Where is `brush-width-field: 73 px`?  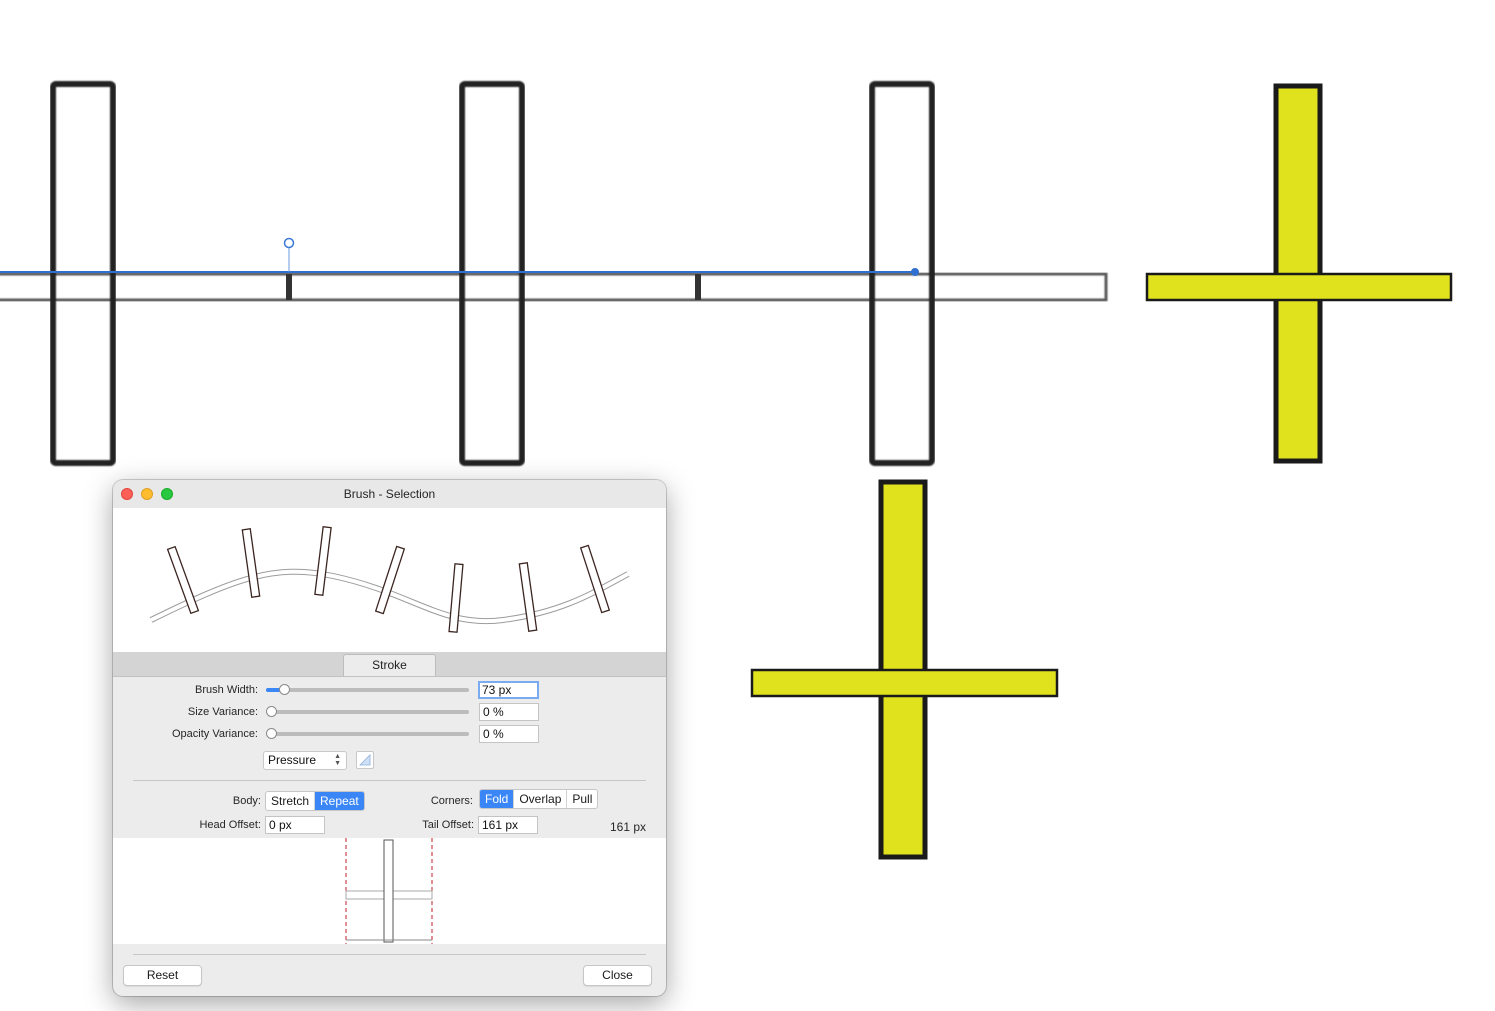
brush-width-field: 73 px is located at coordinates (508, 690).